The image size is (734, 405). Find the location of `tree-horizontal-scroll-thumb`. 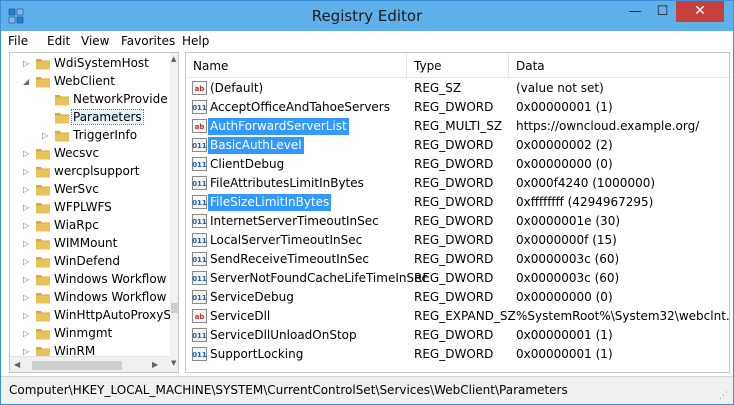

tree-horizontal-scroll-thumb is located at coordinates (77, 365).